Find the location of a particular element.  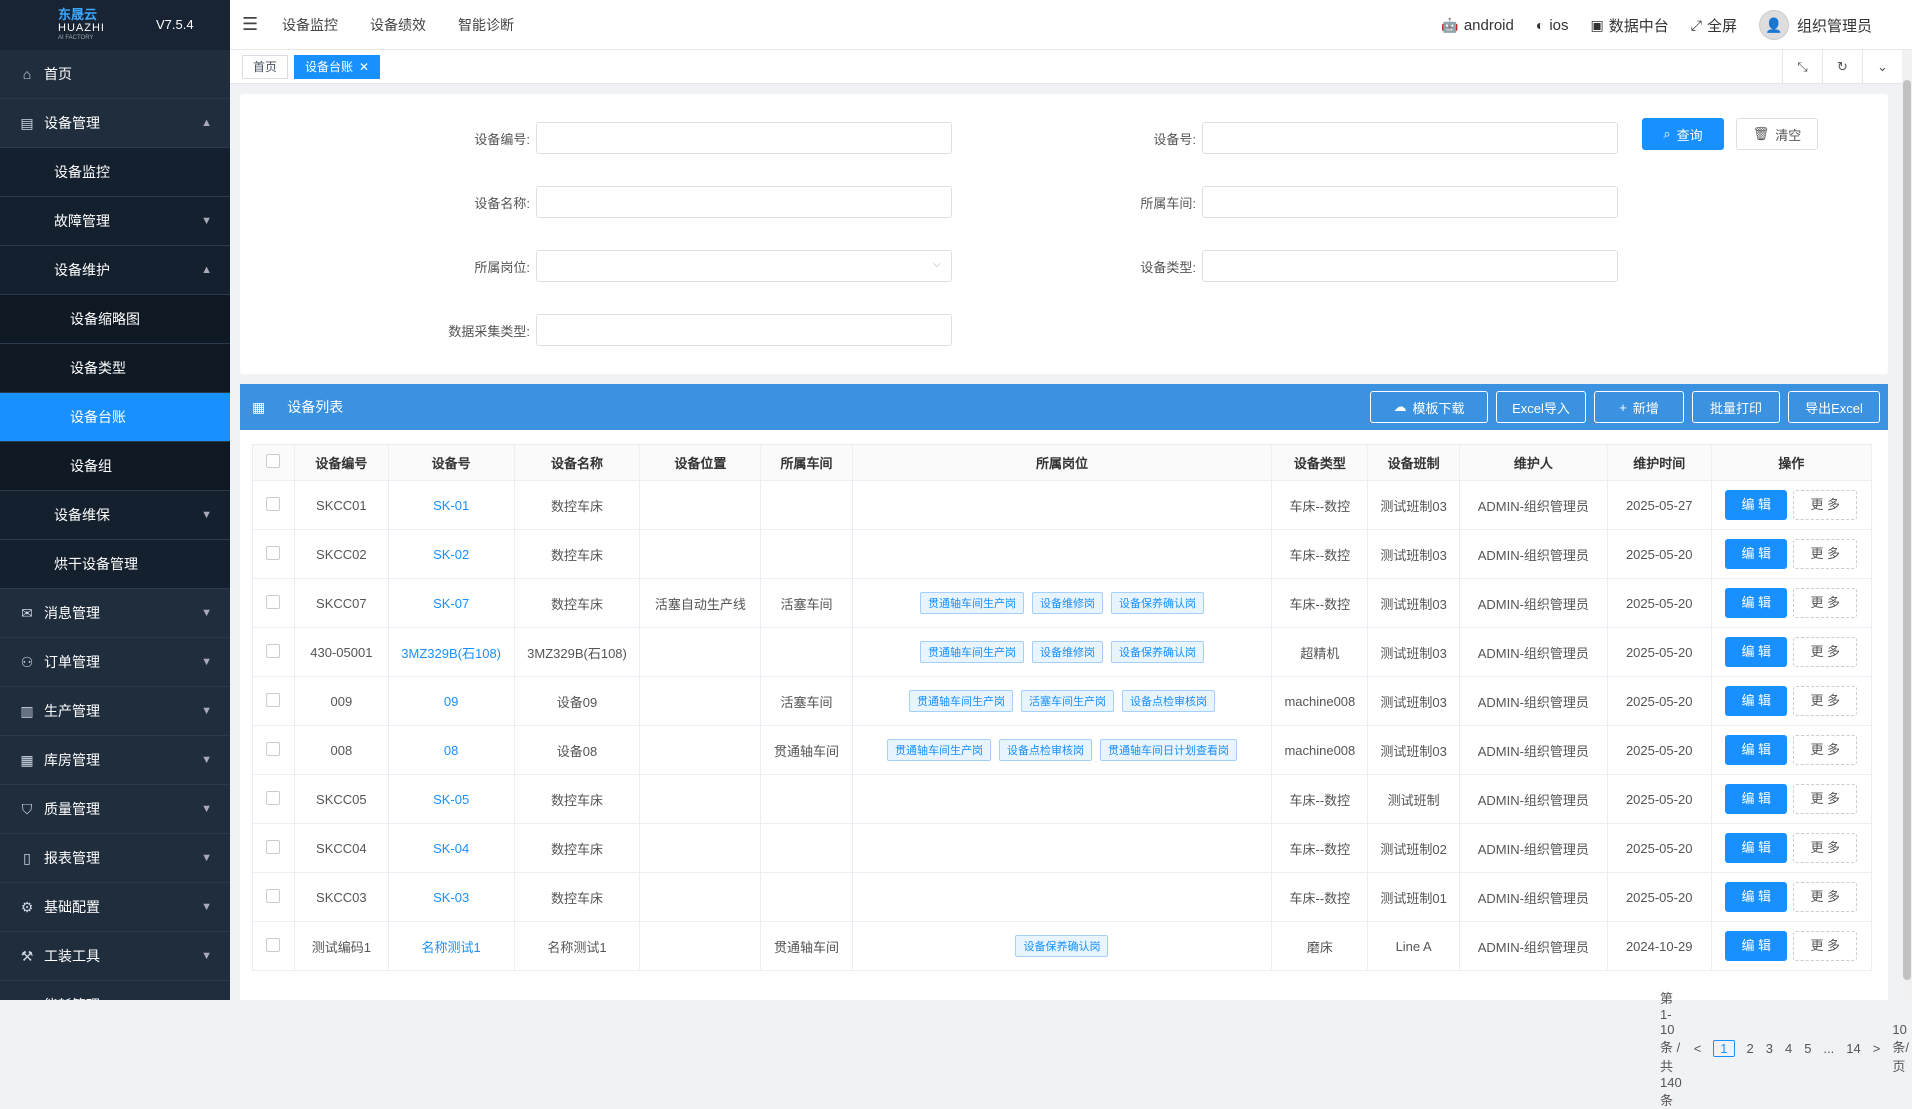

sidebar-item-17: ⚙ 基础配置 ▼ is located at coordinates (115, 907).